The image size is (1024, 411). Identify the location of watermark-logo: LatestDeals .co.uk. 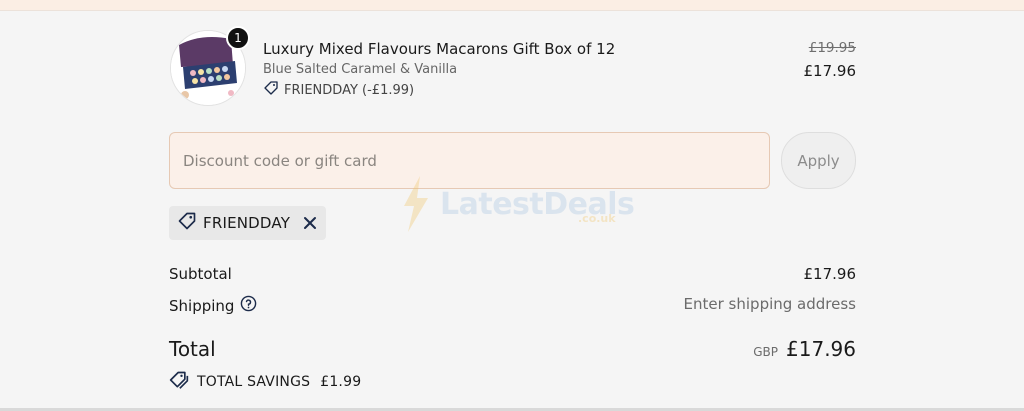
(517, 204).